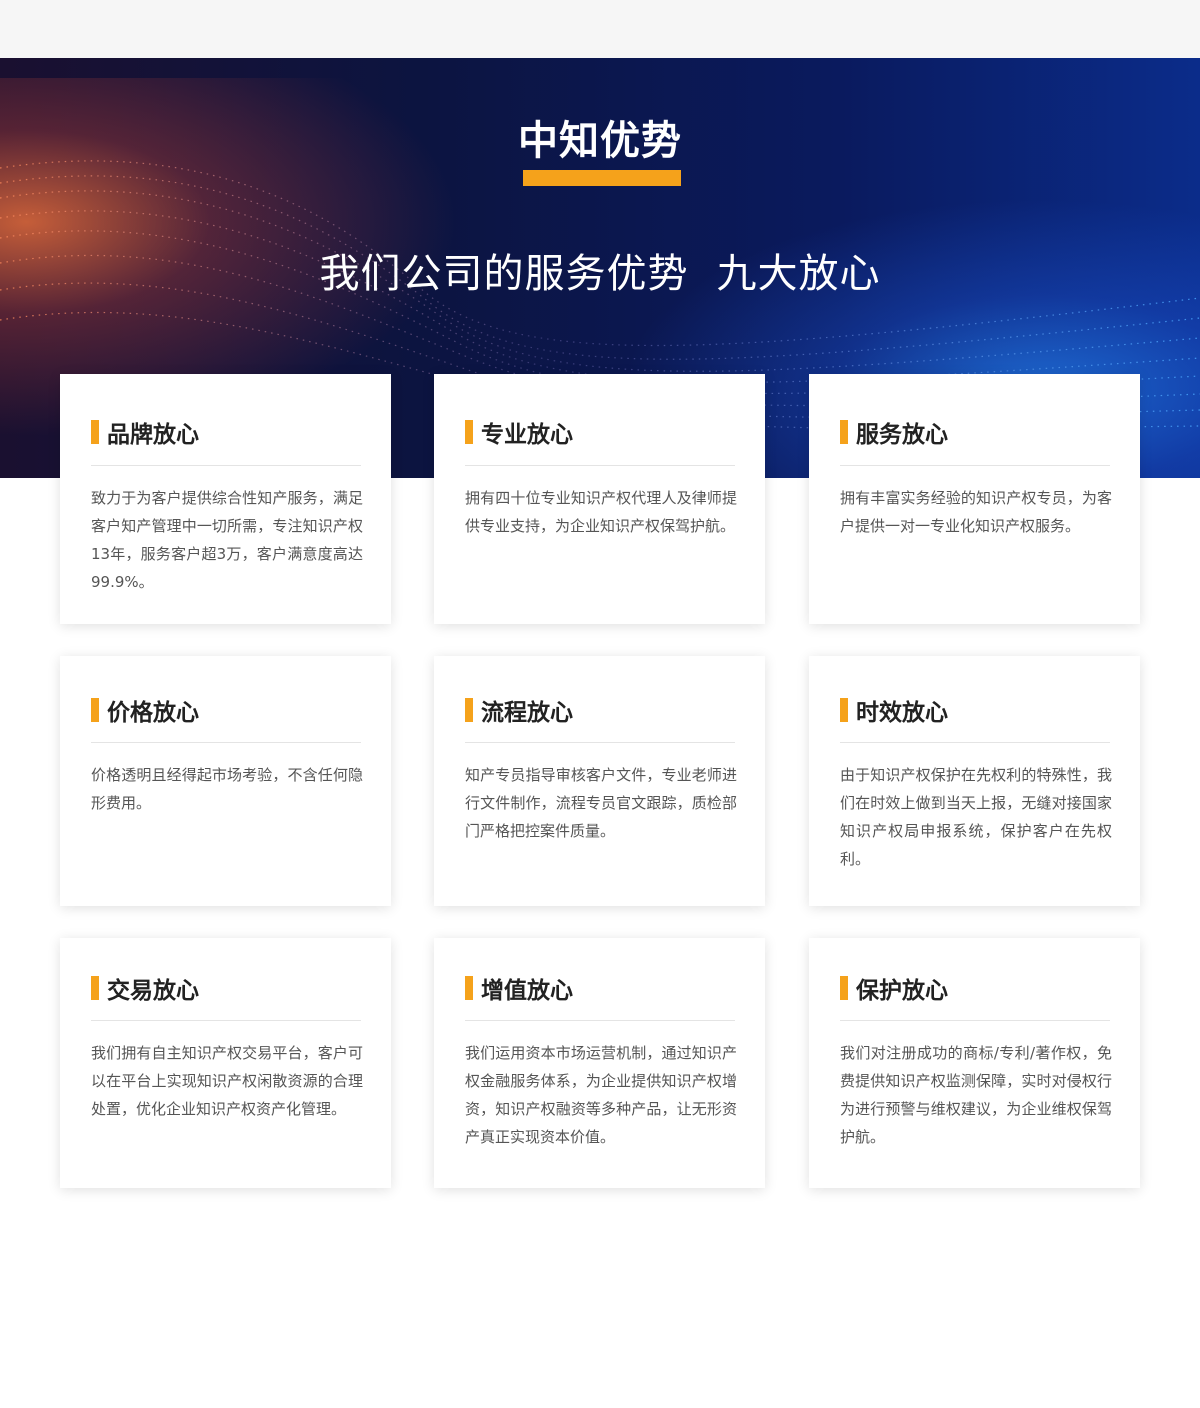 This screenshot has width=1200, height=1408. I want to click on advantage-card-service: 服务放心 拥有丰富实务经验的知识产权专员，为客户提供一对一专业化知识产权服务。, so click(974, 499).